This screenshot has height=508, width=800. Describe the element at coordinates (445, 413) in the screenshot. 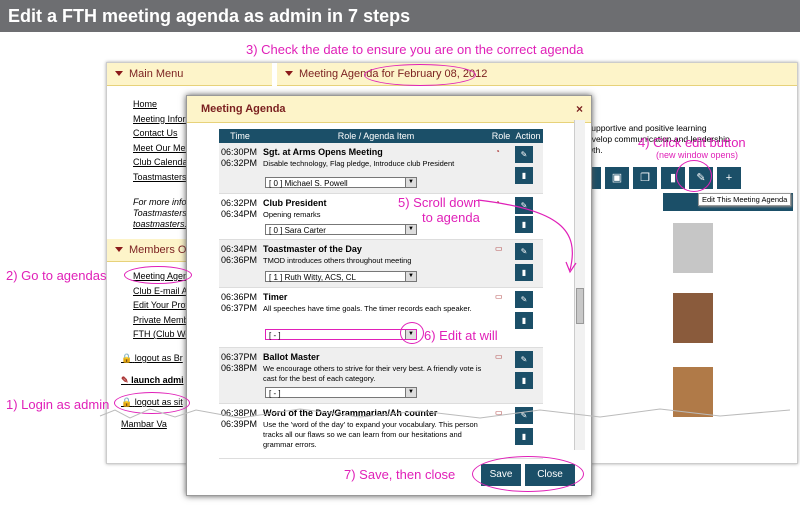

I see `torn-edge` at that location.